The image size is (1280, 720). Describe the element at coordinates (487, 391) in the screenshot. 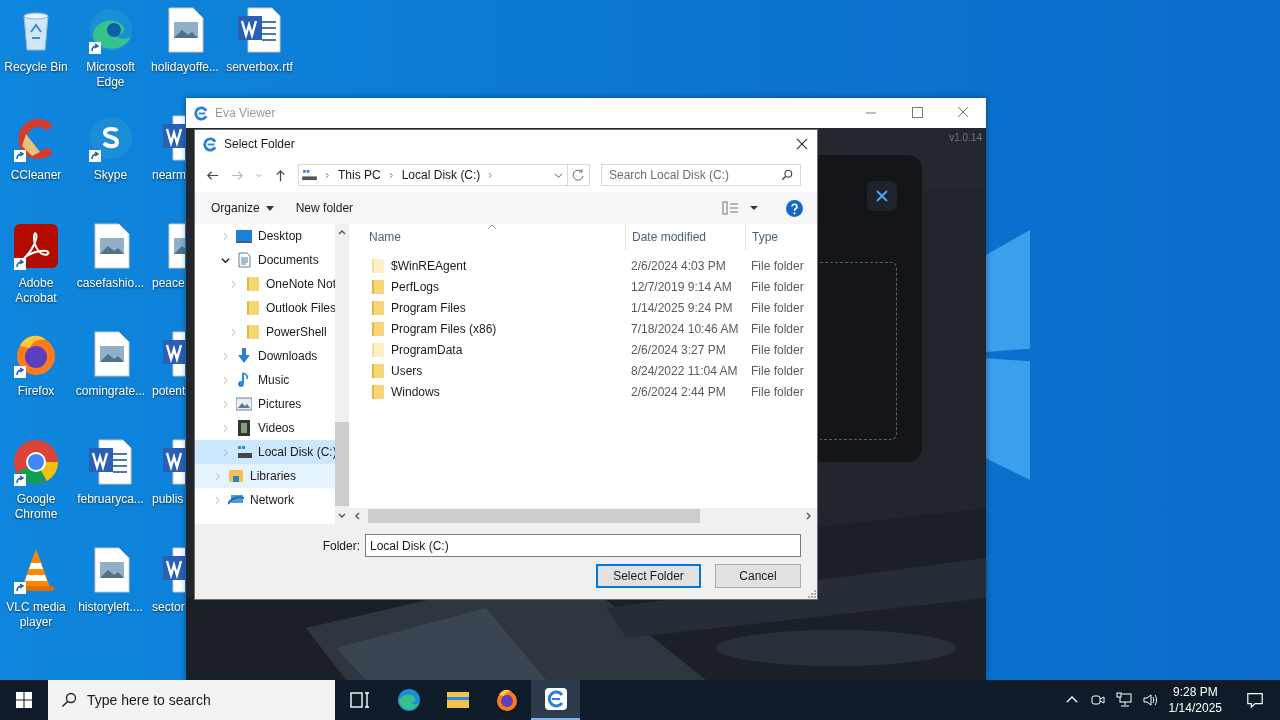

I see `file-name: Windows` at that location.